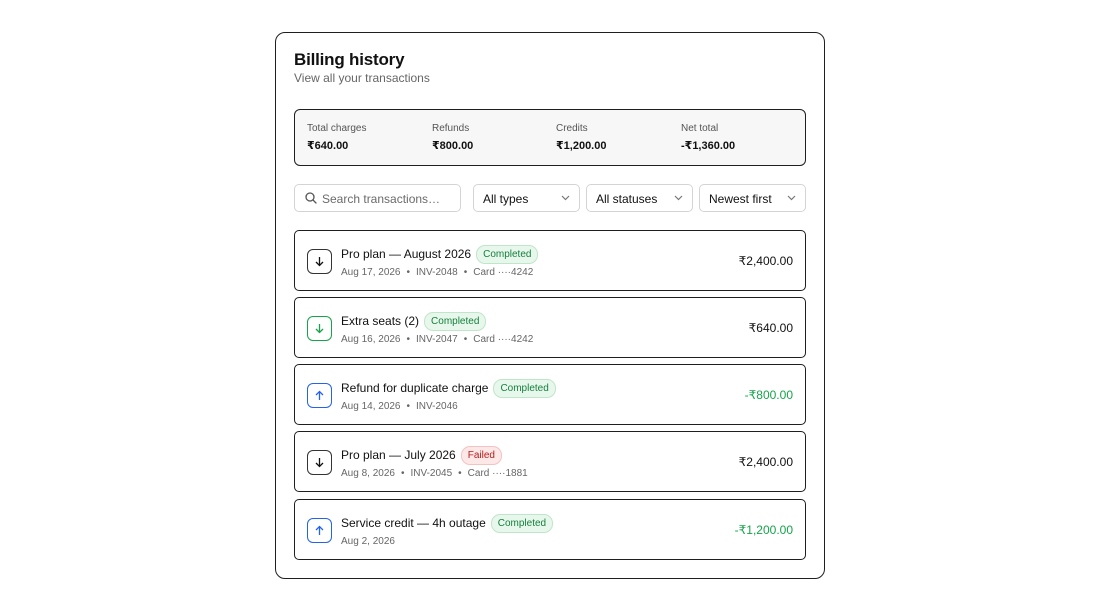 Image resolution: width=1100 pixels, height=611 pixels. I want to click on summary-value: -₹1,360.00, so click(708, 146).